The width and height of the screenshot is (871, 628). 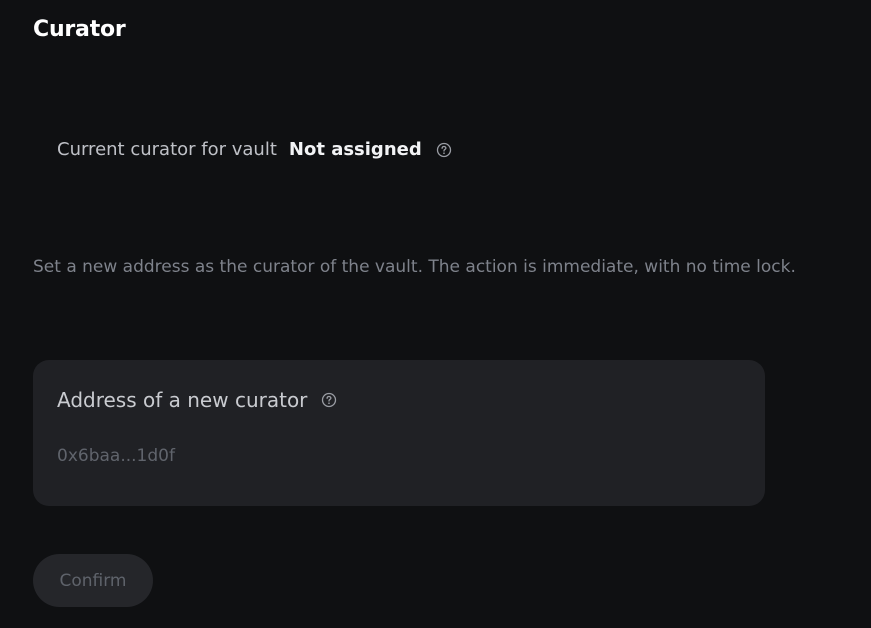 I want to click on page-title: Curator, so click(x=79, y=29).